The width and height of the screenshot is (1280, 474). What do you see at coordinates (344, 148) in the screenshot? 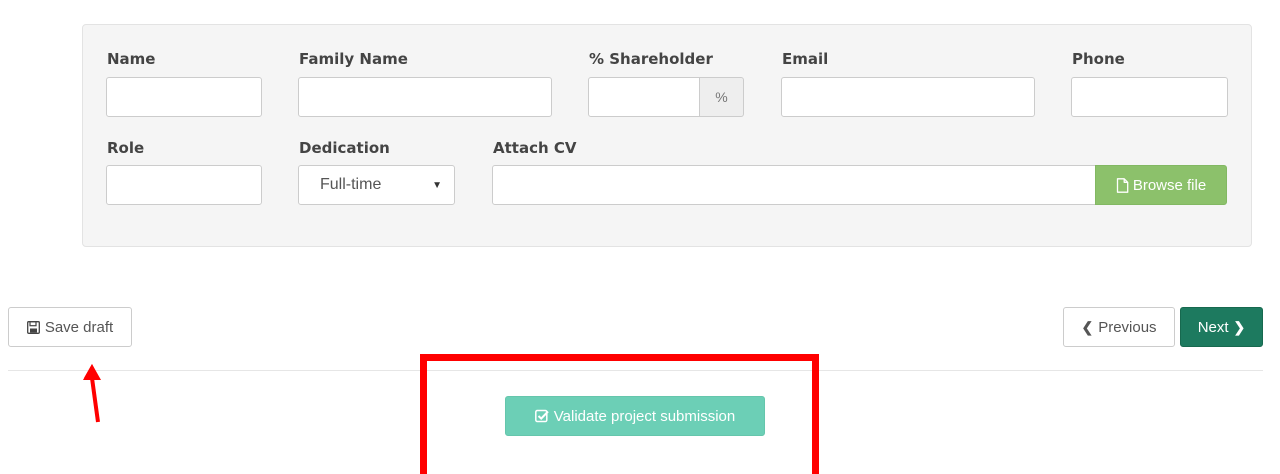
I see `dedication-label: Dedication` at bounding box center [344, 148].